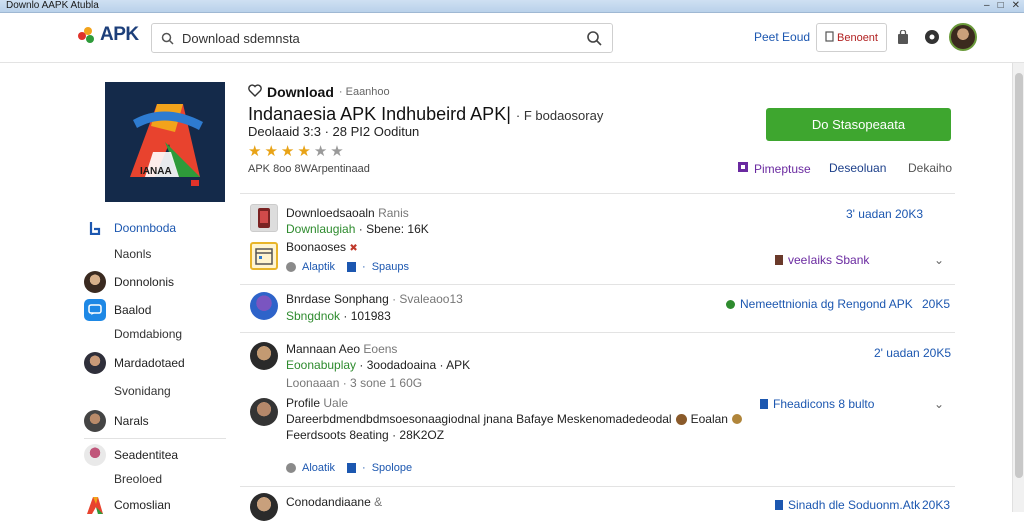 The height and width of the screenshot is (521, 1024). Describe the element at coordinates (95, 310) in the screenshot. I see `chat-icon` at that location.